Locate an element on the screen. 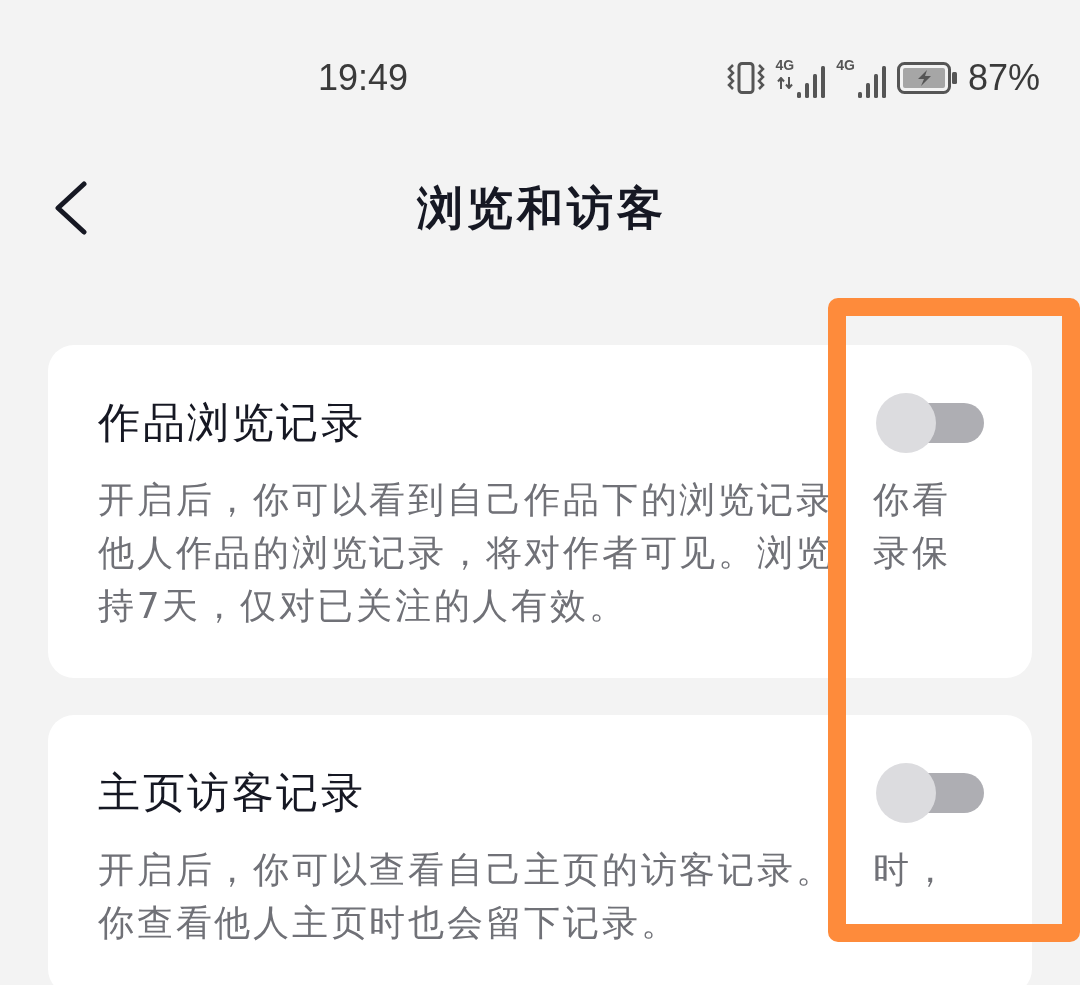 Image resolution: width=1080 pixels, height=985 pixels. clock-time: 19:49 is located at coordinates (363, 78).